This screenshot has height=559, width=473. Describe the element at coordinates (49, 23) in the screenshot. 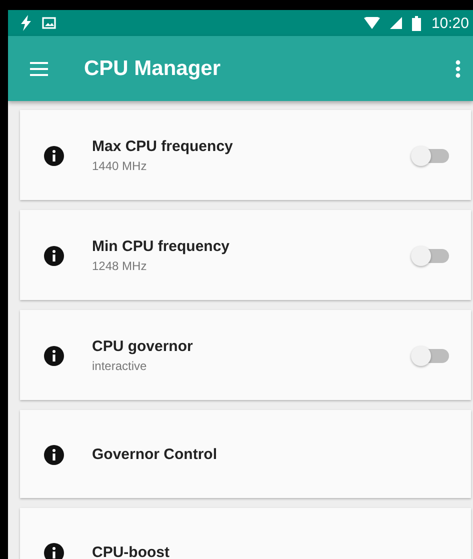

I see `image-icon` at that location.